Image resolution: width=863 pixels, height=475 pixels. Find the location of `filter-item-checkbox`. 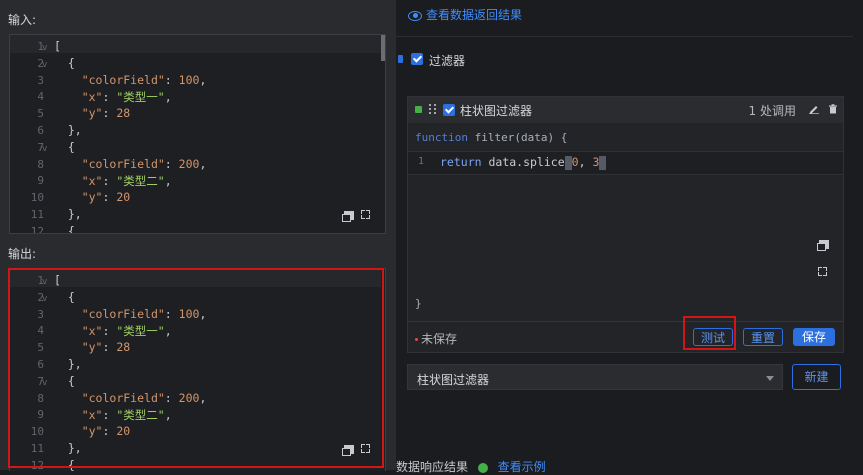

filter-item-checkbox is located at coordinates (449, 110).